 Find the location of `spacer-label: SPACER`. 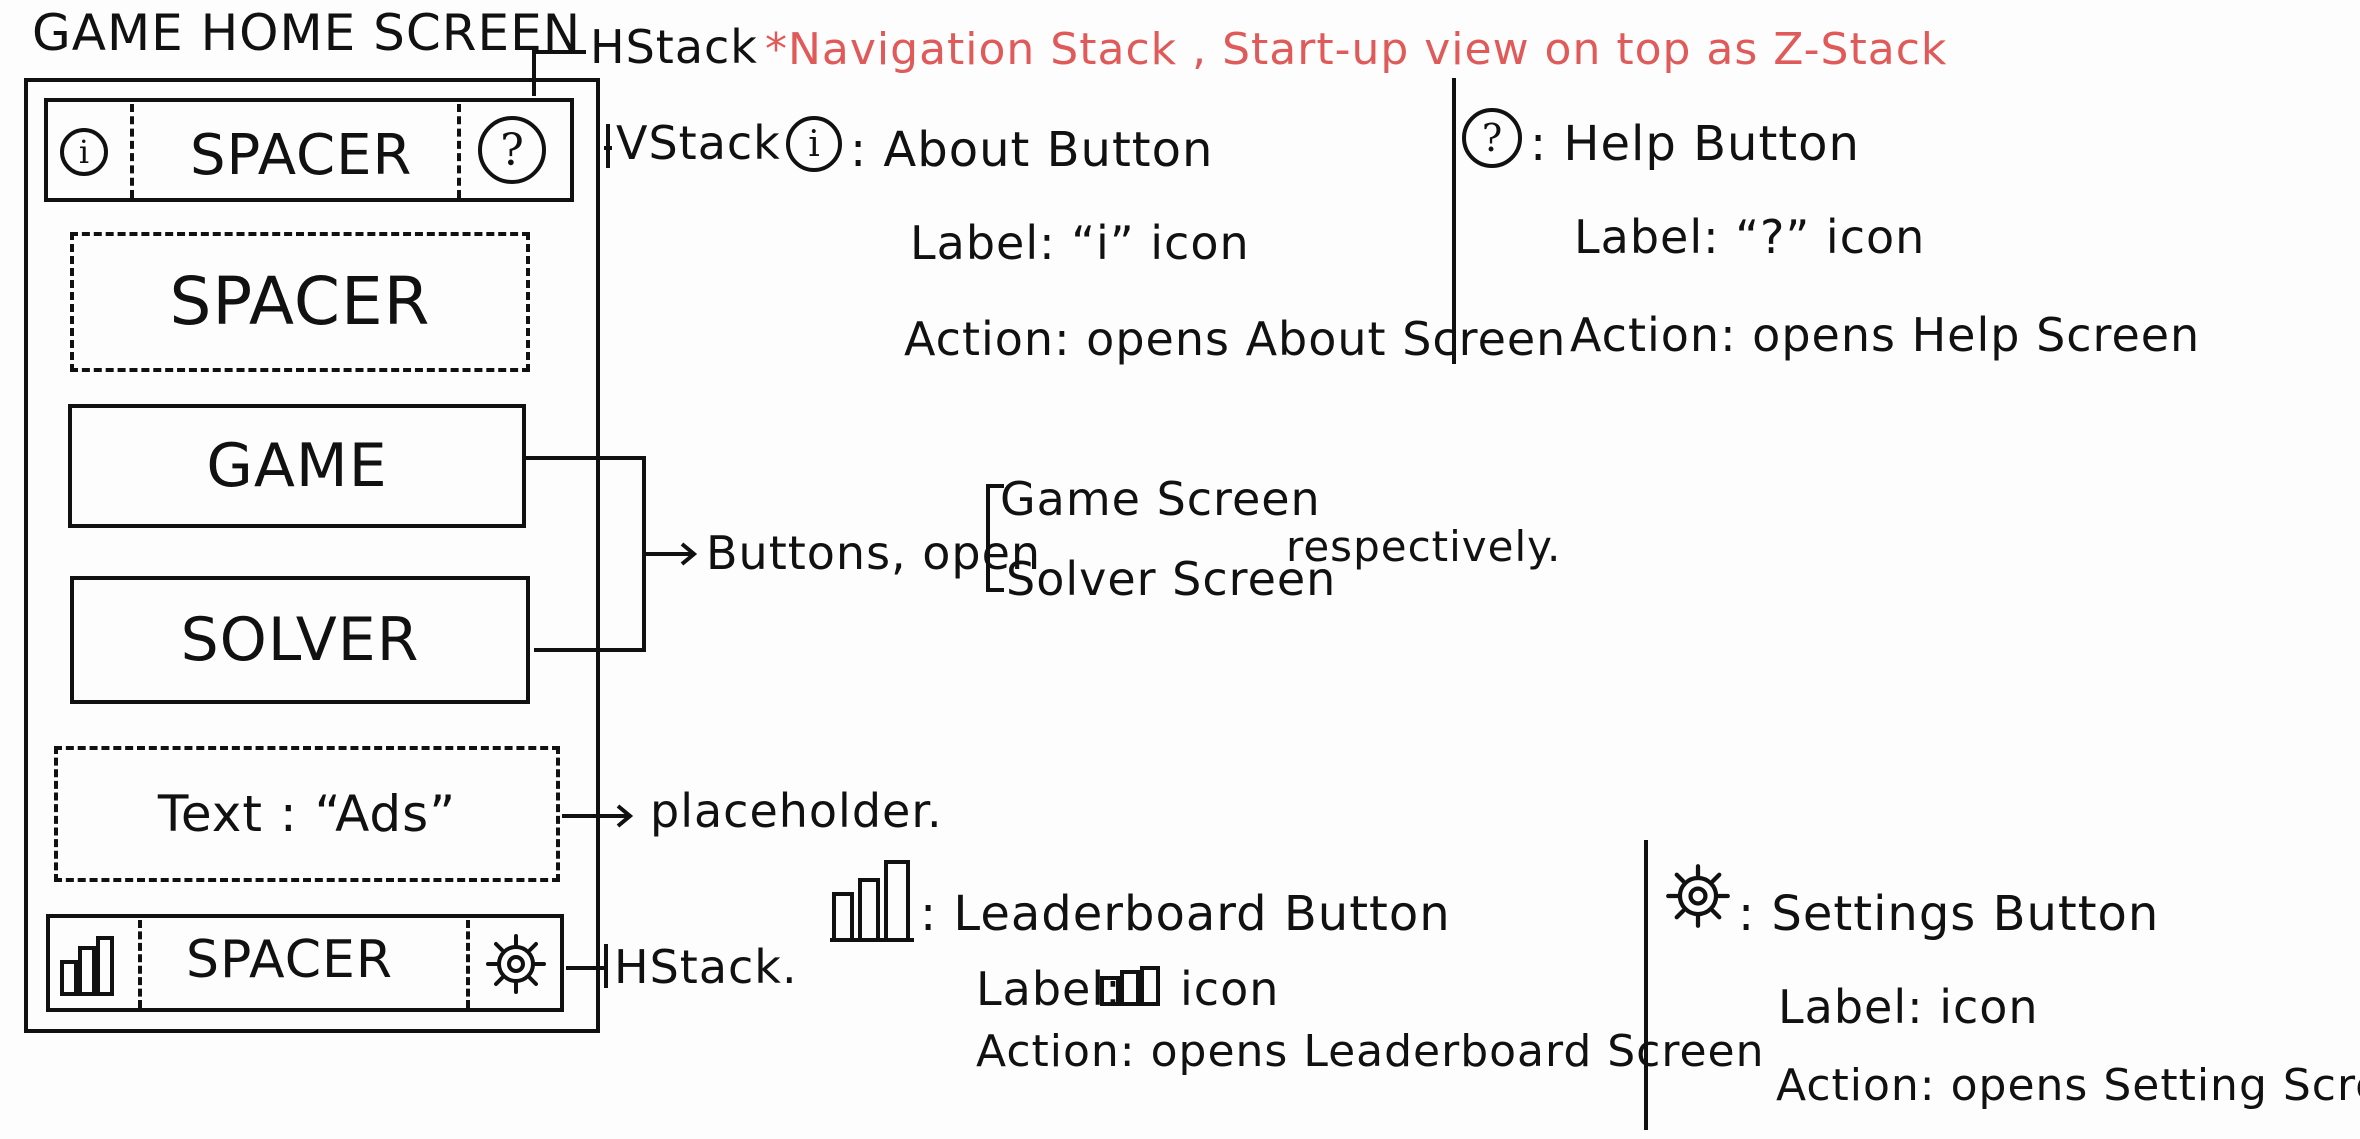

spacer-label: SPACER is located at coordinates (300, 301).